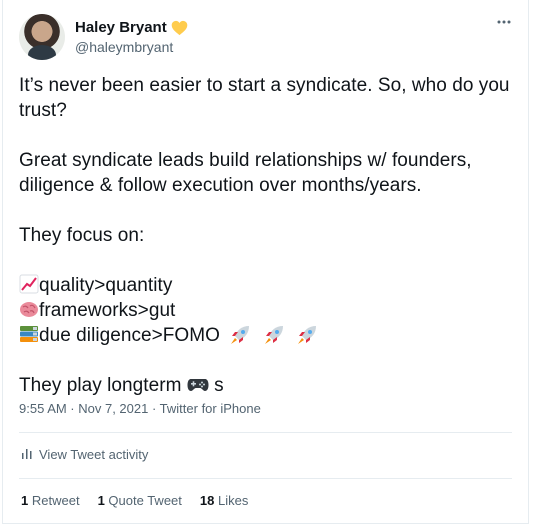  I want to click on list-item: due diligence>FOMO, so click(265, 335).